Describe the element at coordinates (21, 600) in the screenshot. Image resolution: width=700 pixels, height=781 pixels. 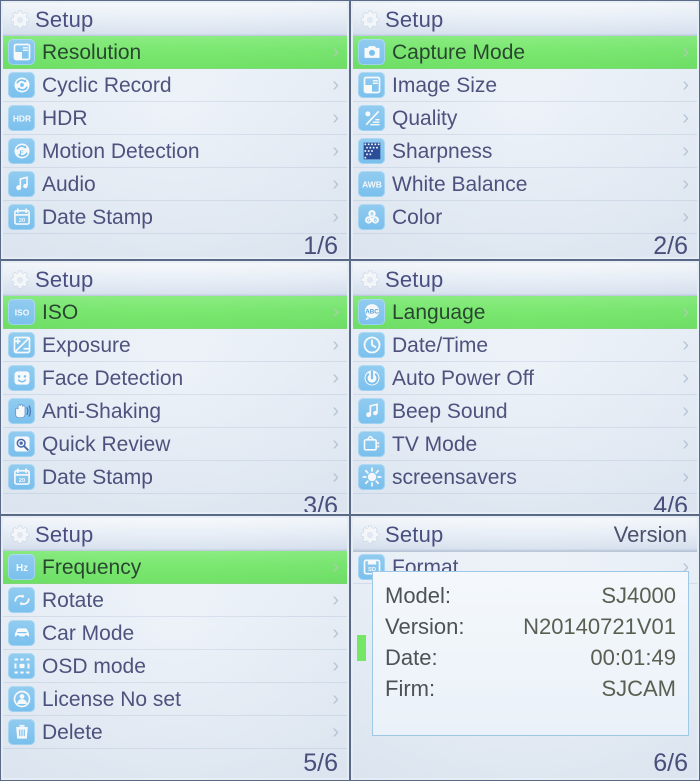
I see `rotate-icon` at that location.